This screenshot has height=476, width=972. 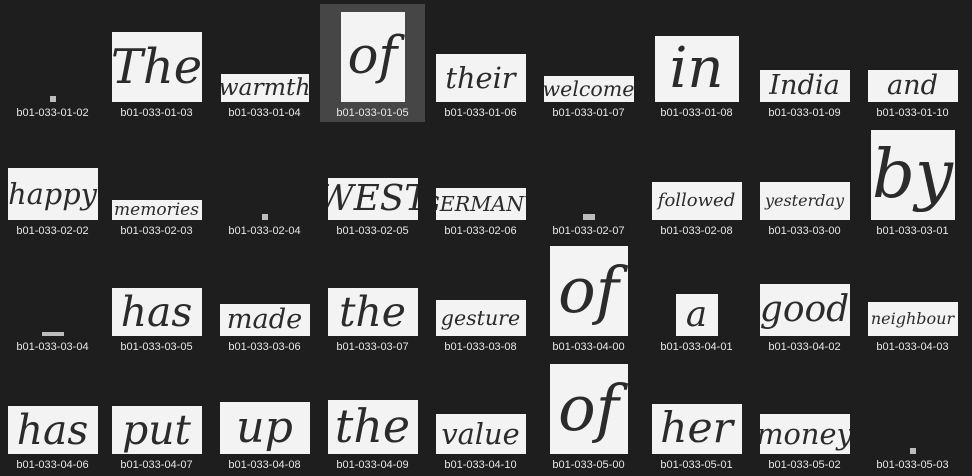 I want to click on thumbnail-image: value, so click(x=480, y=434).